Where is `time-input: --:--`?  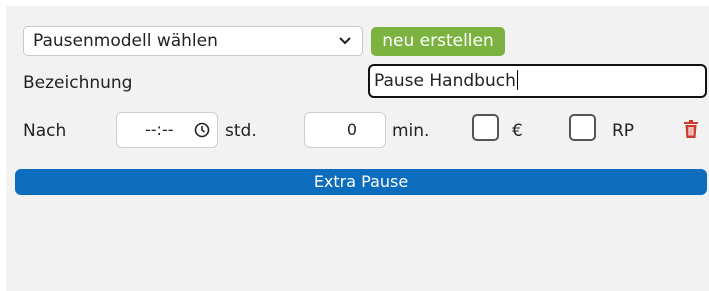
time-input: --:-- is located at coordinates (167, 130).